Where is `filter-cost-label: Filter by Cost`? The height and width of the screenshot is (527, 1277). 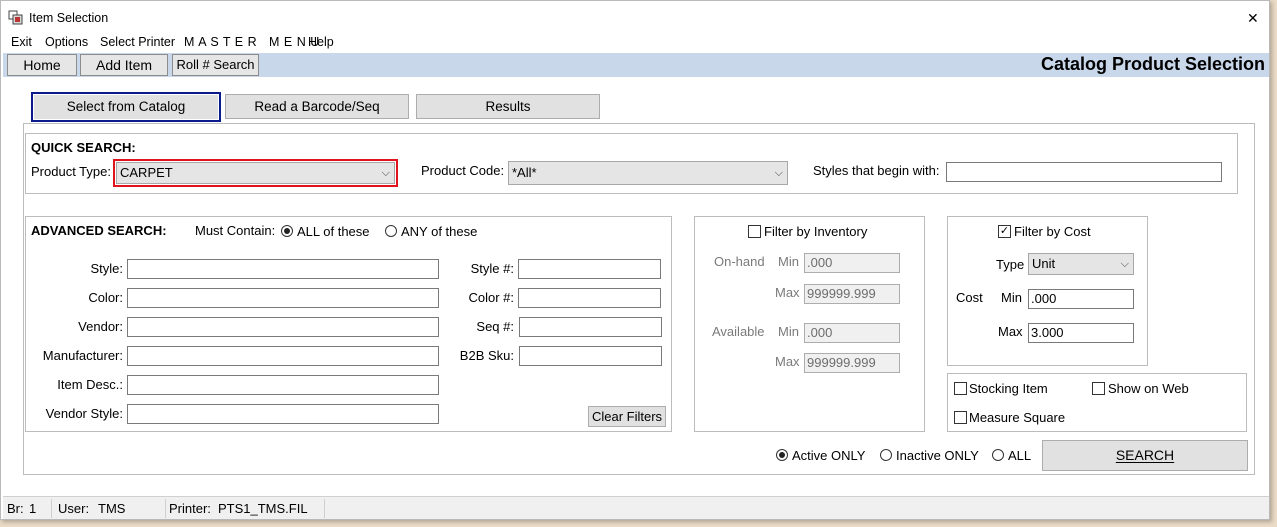
filter-cost-label: Filter by Cost is located at coordinates (1052, 231).